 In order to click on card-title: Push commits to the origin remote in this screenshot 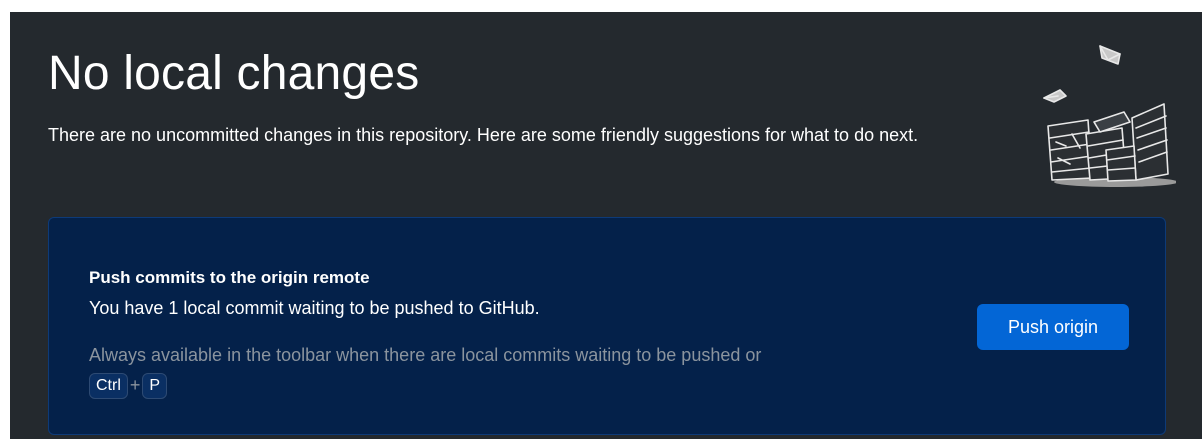, I will do `click(229, 277)`.